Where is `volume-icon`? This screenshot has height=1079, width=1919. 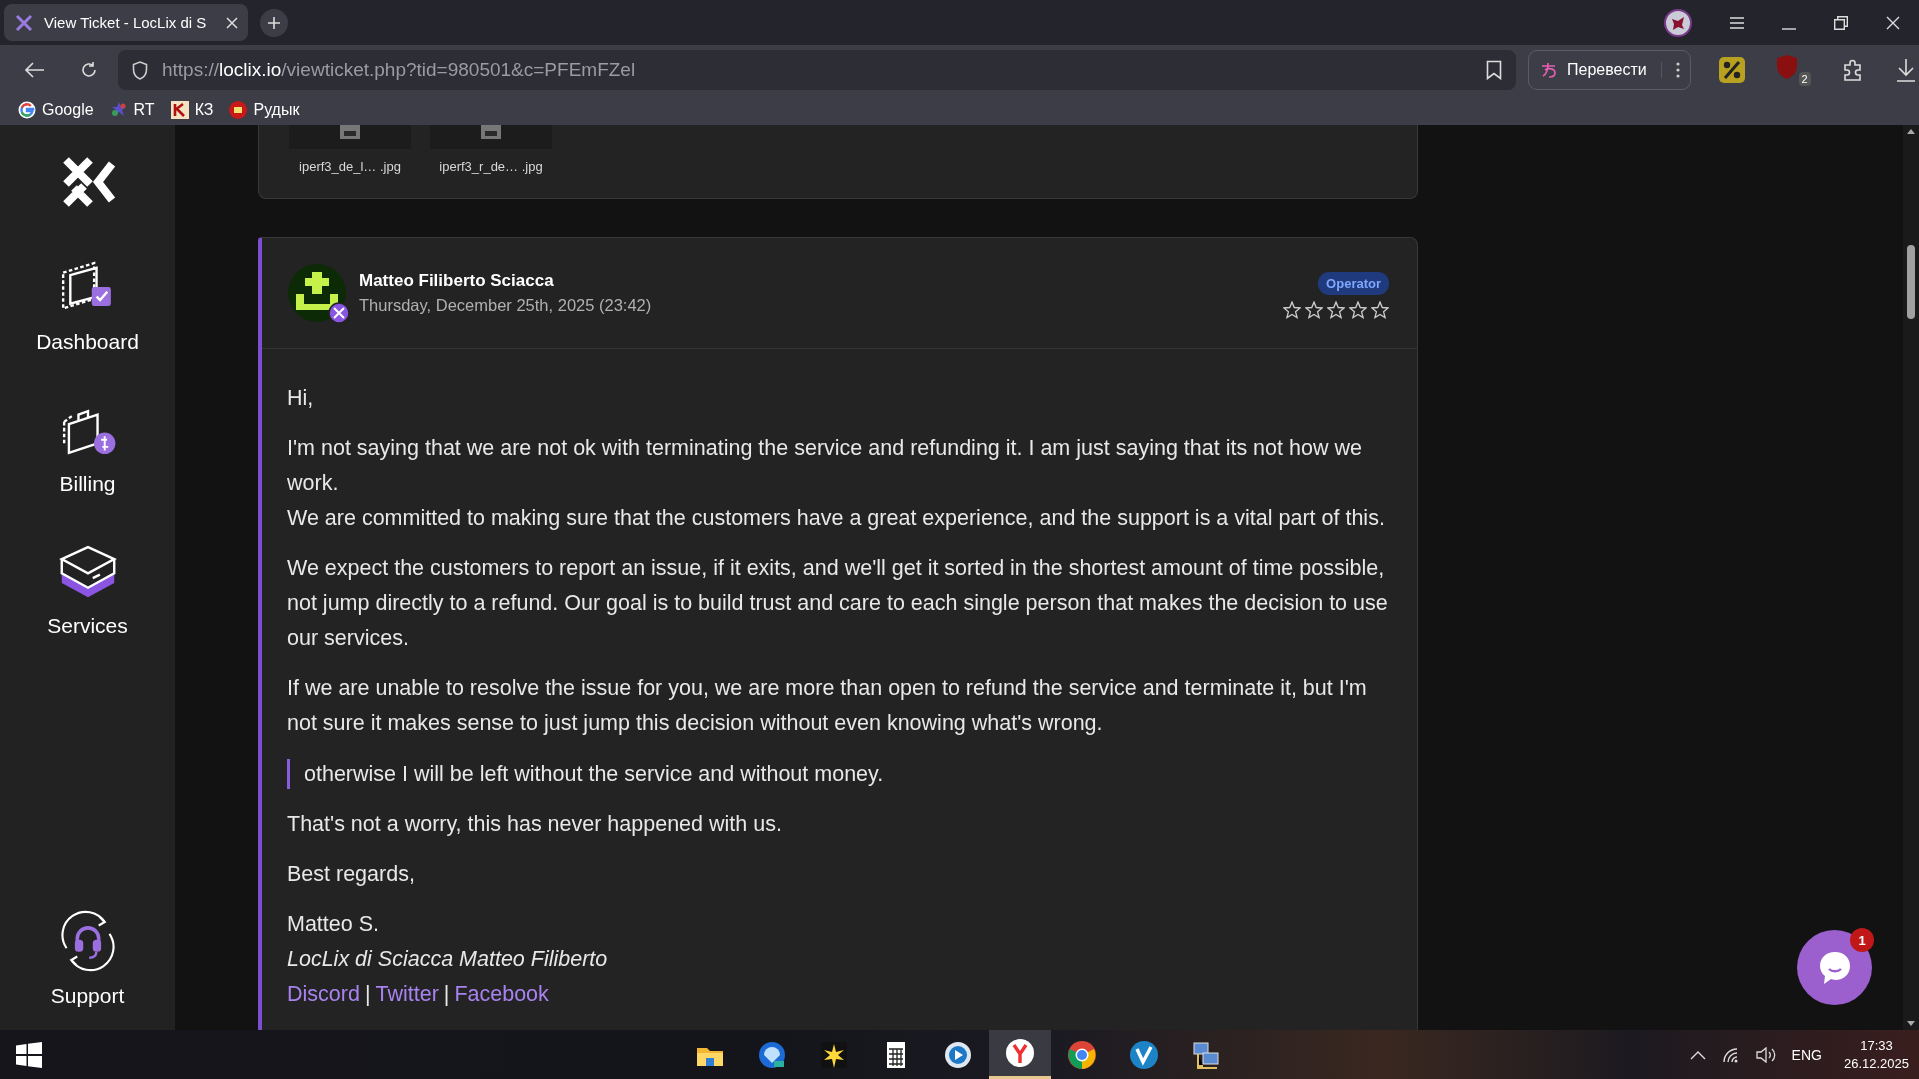
volume-icon is located at coordinates (1765, 1054).